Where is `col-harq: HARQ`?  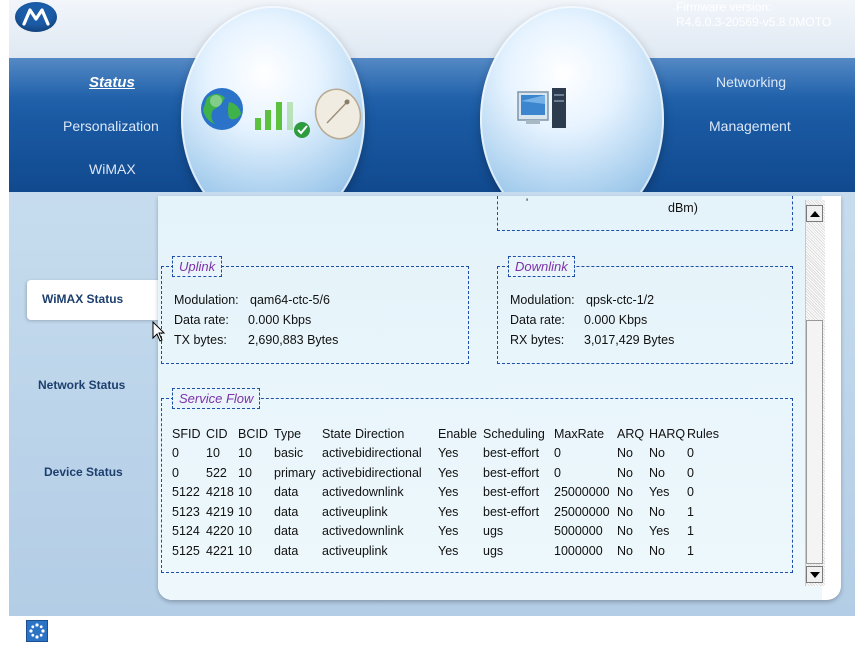 col-harq: HARQ is located at coordinates (667, 433).